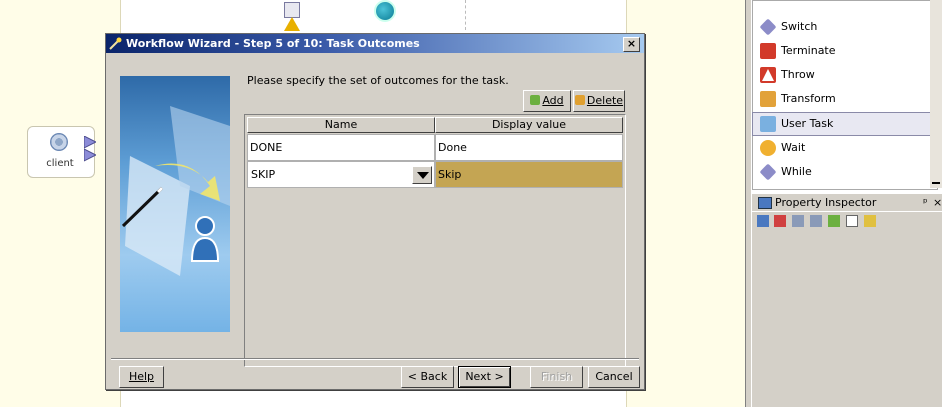  I want to click on wizard-illustration, so click(175, 204).